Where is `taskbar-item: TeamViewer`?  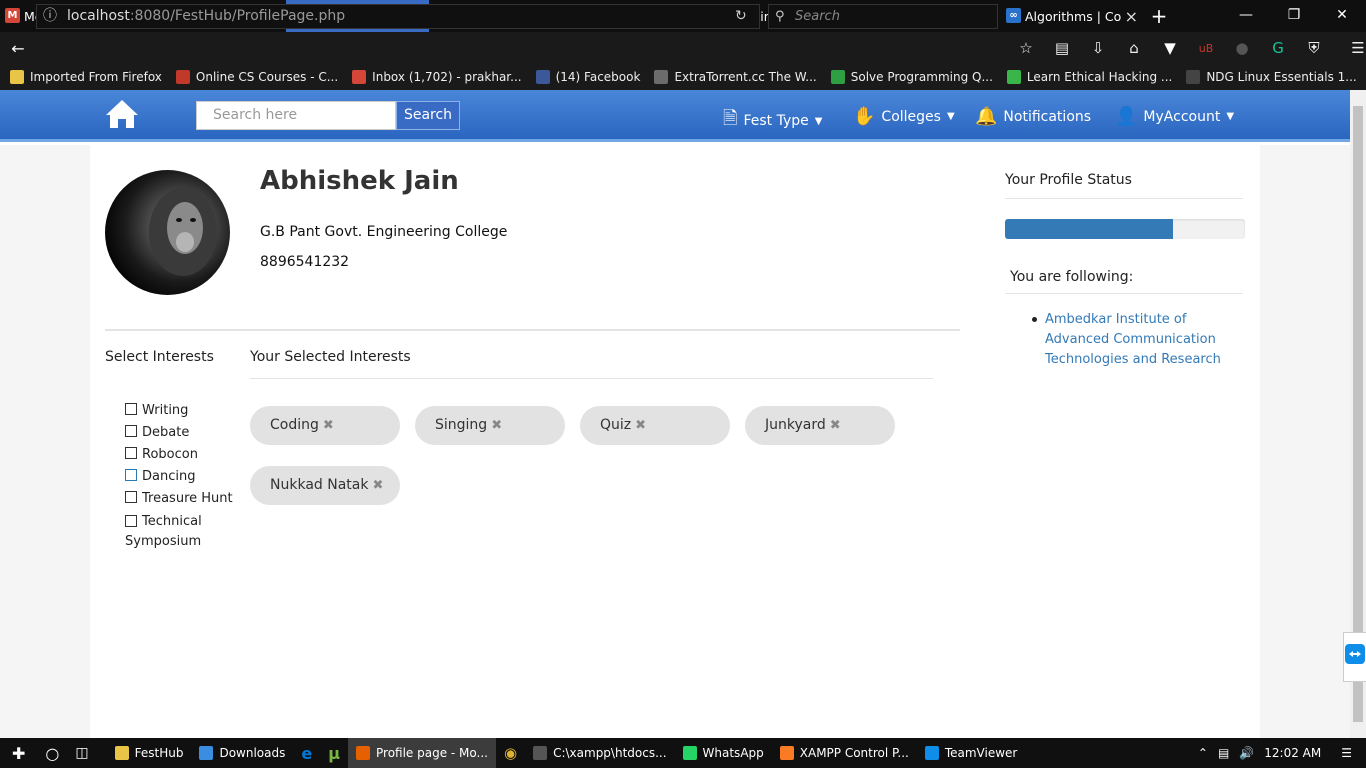
taskbar-item: TeamViewer is located at coordinates (971, 753).